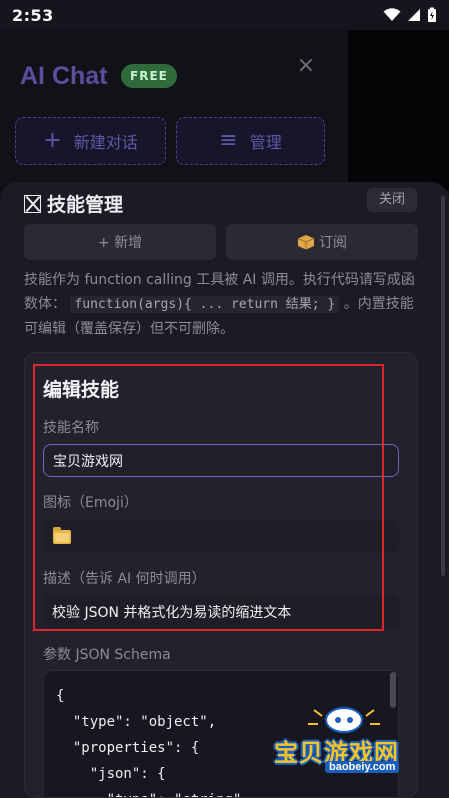 This screenshot has height=798, width=449. Describe the element at coordinates (124, 579) in the screenshot. I see `desc-label: 描述（告诉 AI 何时调用）` at that location.